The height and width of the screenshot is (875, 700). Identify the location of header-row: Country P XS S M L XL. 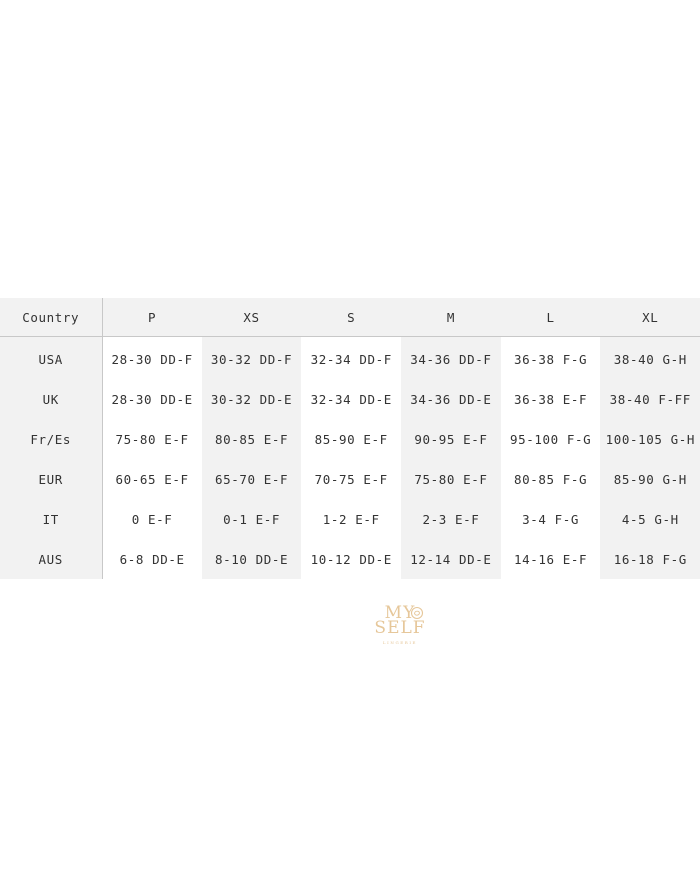
(350, 317).